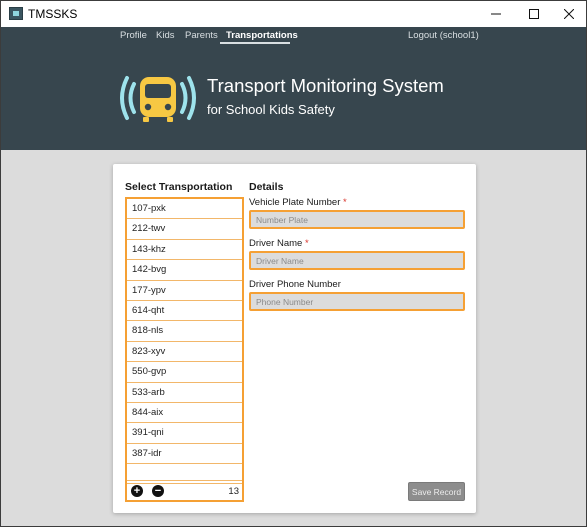  Describe the element at coordinates (357, 260) in the screenshot. I see `driver-name-input` at that location.